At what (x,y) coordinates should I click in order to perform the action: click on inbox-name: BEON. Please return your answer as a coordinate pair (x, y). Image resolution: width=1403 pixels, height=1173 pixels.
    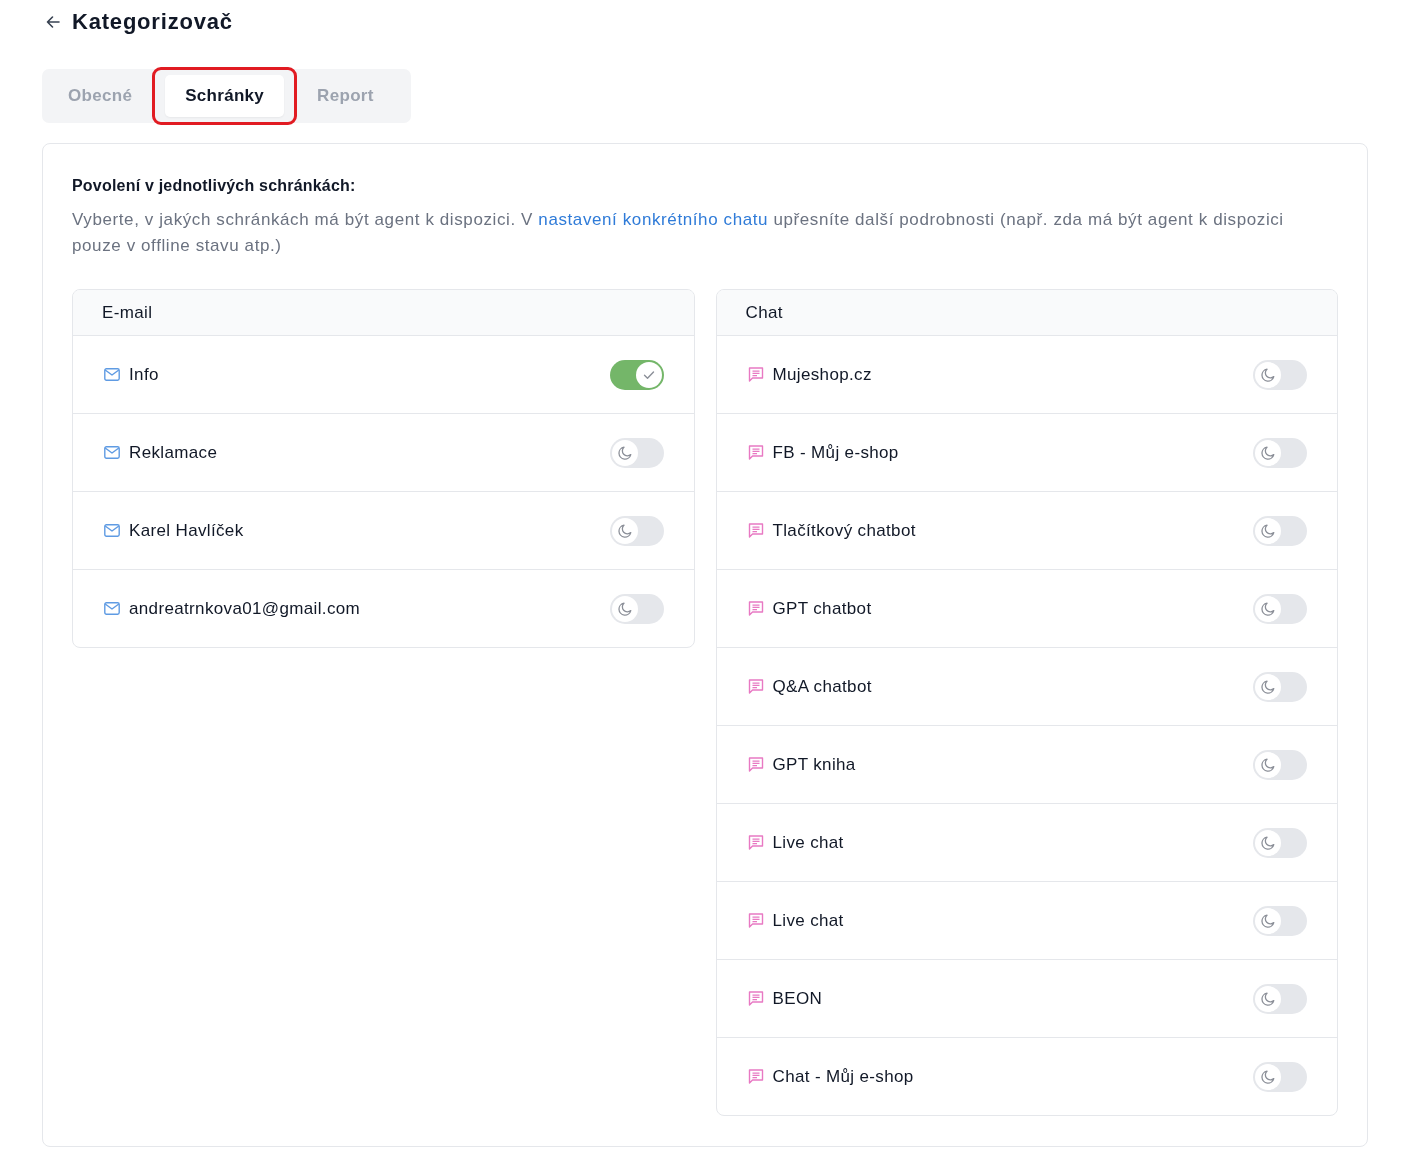
    Looking at the image, I should click on (798, 998).